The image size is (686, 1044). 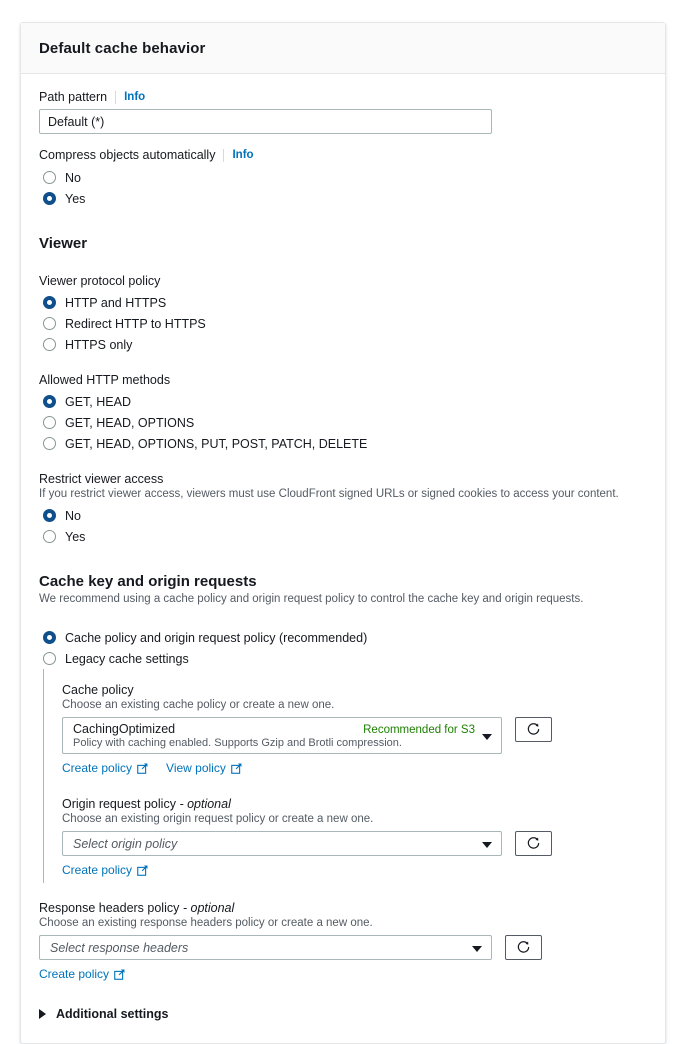 What do you see at coordinates (419, 730) in the screenshot?
I see `cache-policy-recommended-badge: Recommended for S3` at bounding box center [419, 730].